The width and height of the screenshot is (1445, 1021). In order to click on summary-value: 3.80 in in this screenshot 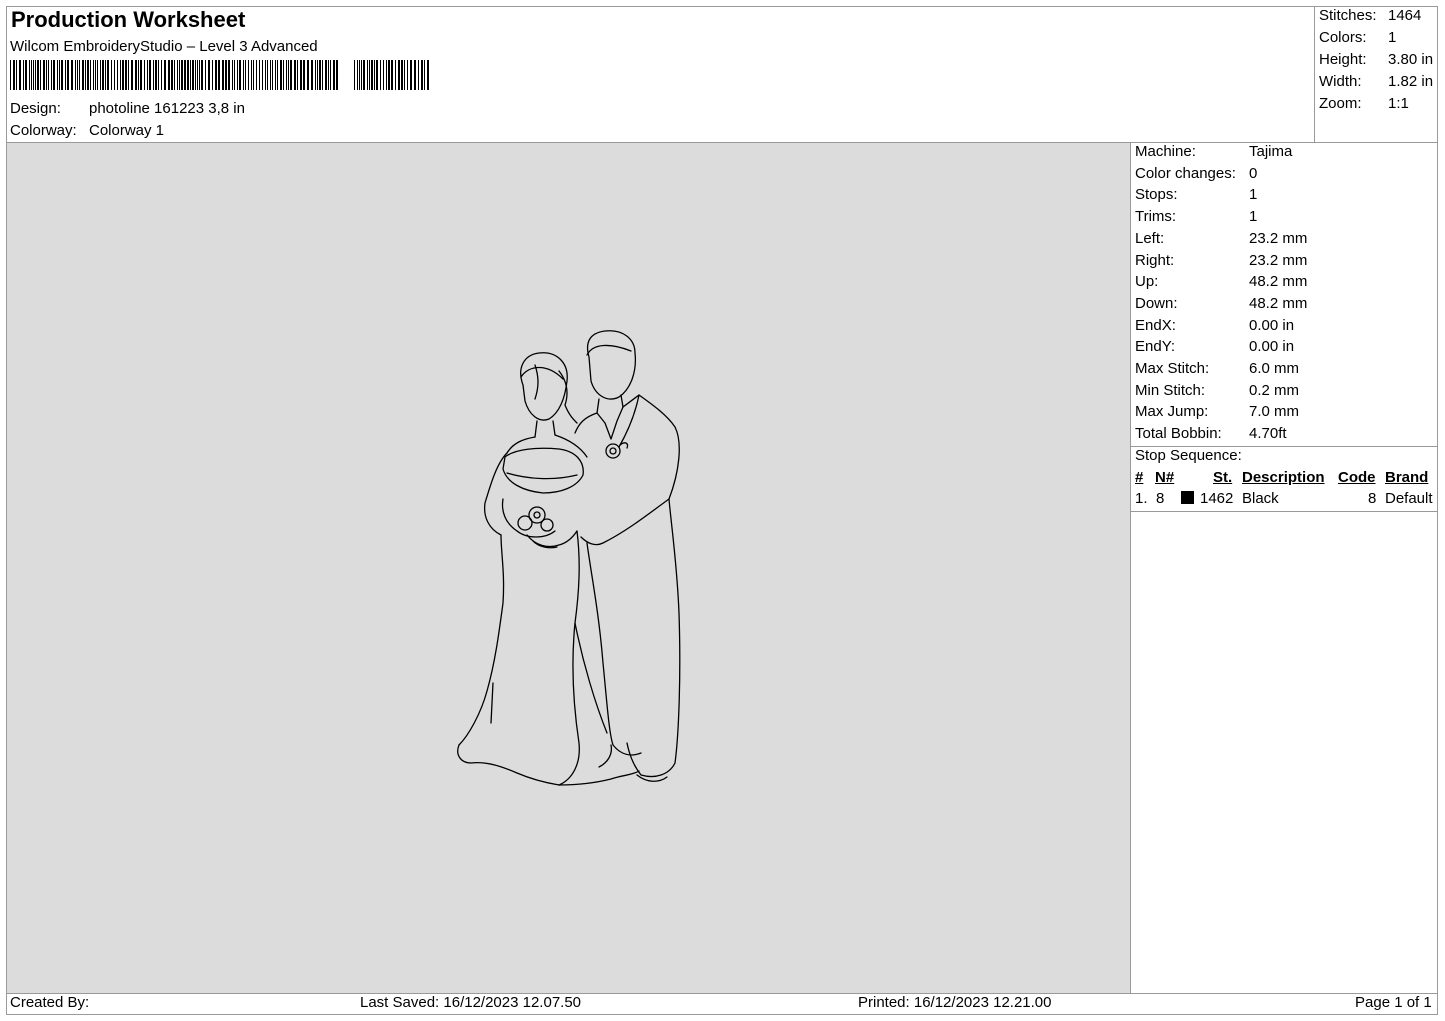, I will do `click(1411, 59)`.